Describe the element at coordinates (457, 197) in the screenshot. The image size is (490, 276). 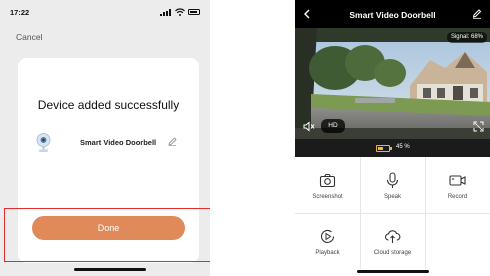
I see `record-label: Record` at that location.